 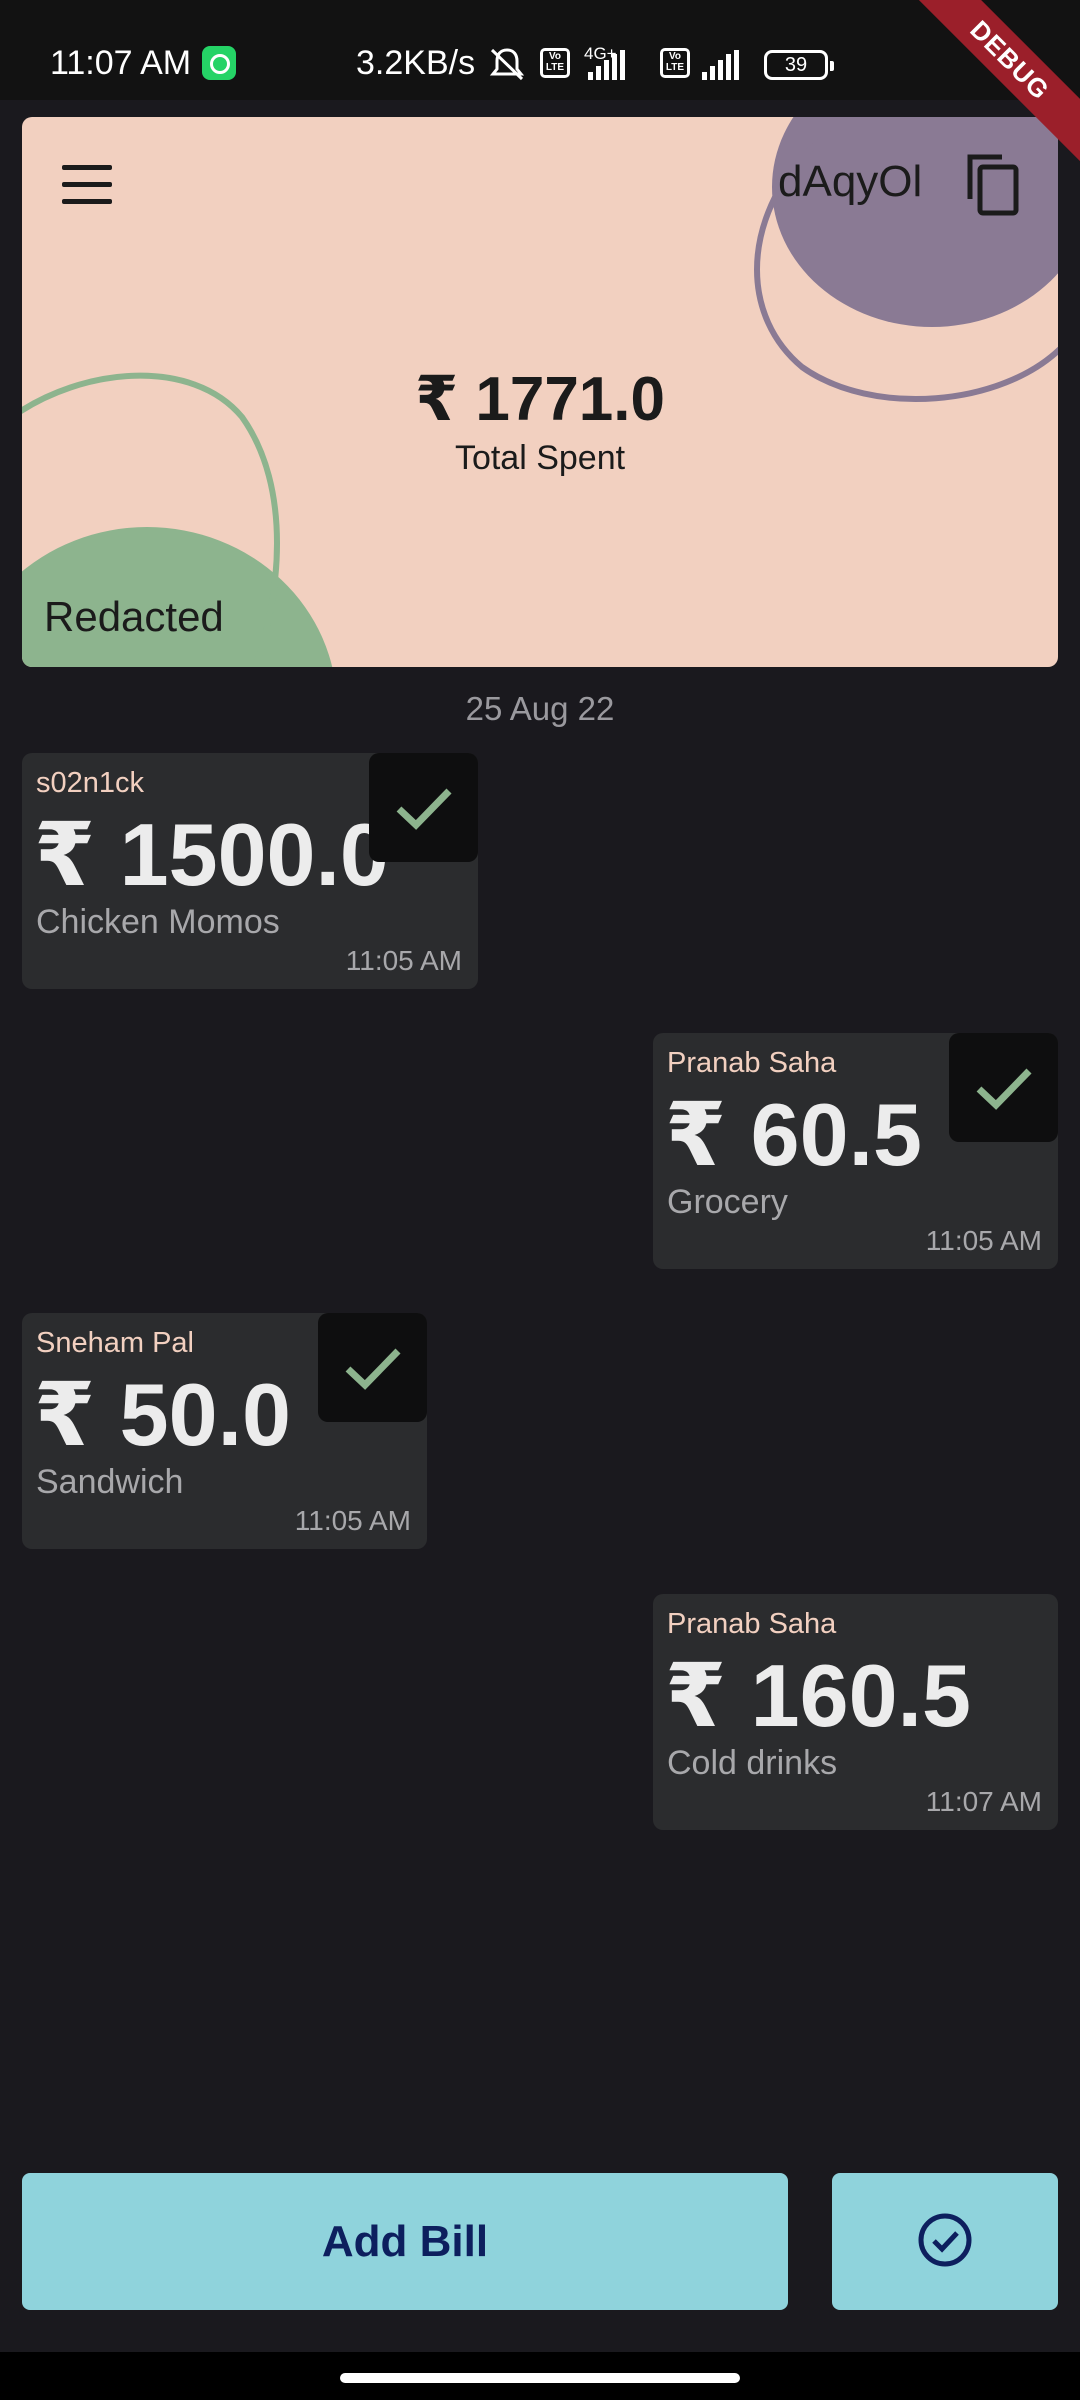 I want to click on signal-icon, so click(x=606, y=65).